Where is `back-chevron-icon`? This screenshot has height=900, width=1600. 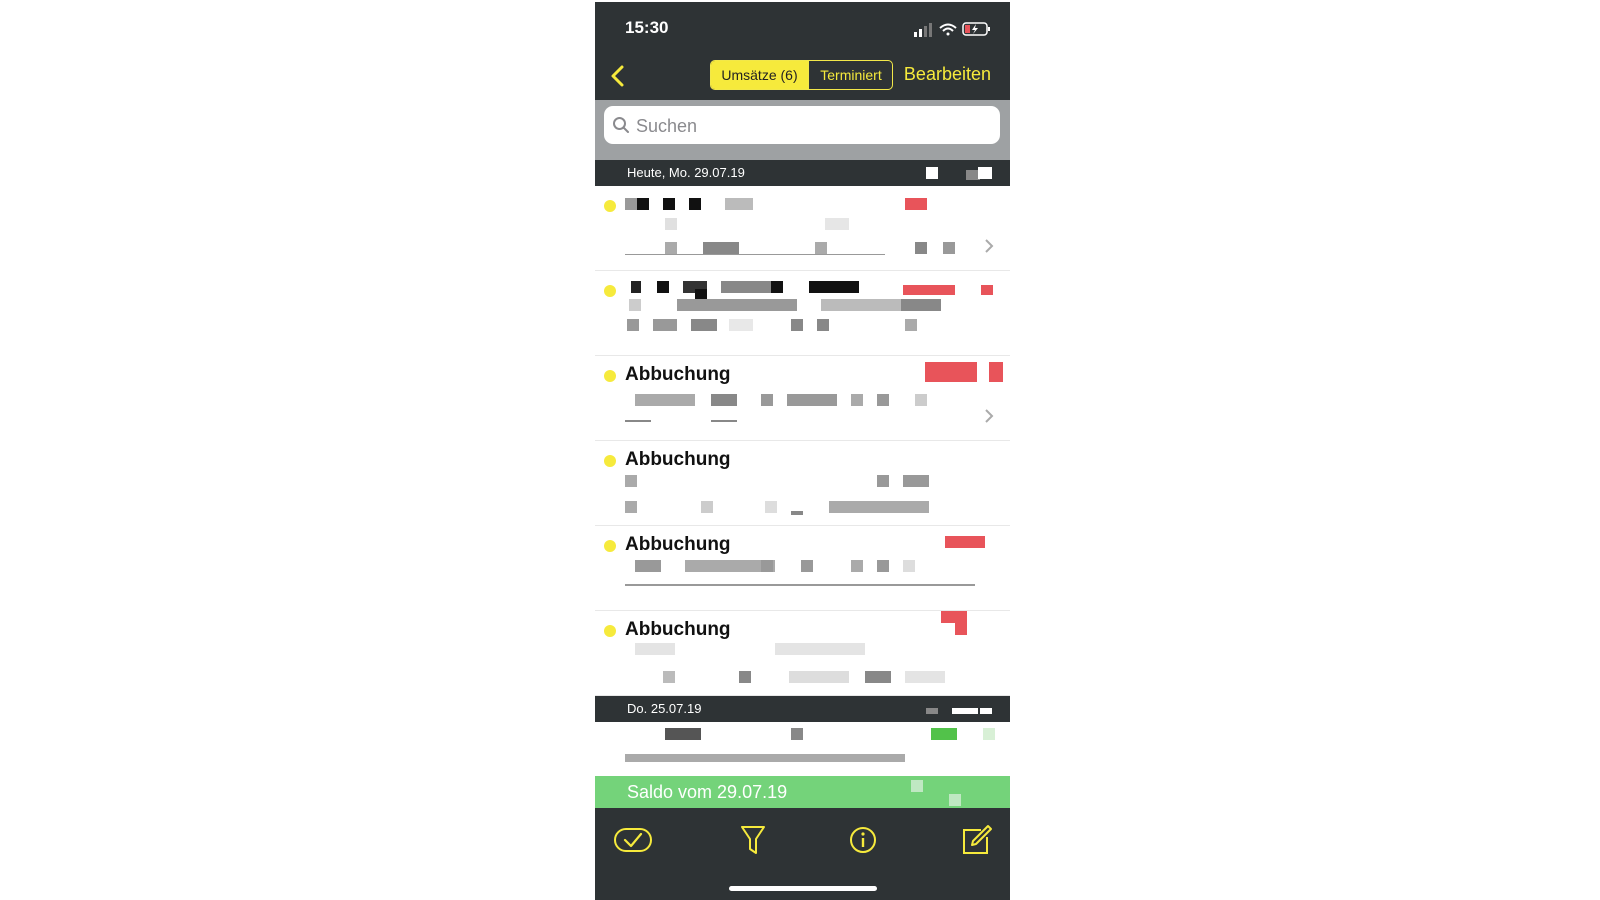 back-chevron-icon is located at coordinates (619, 76).